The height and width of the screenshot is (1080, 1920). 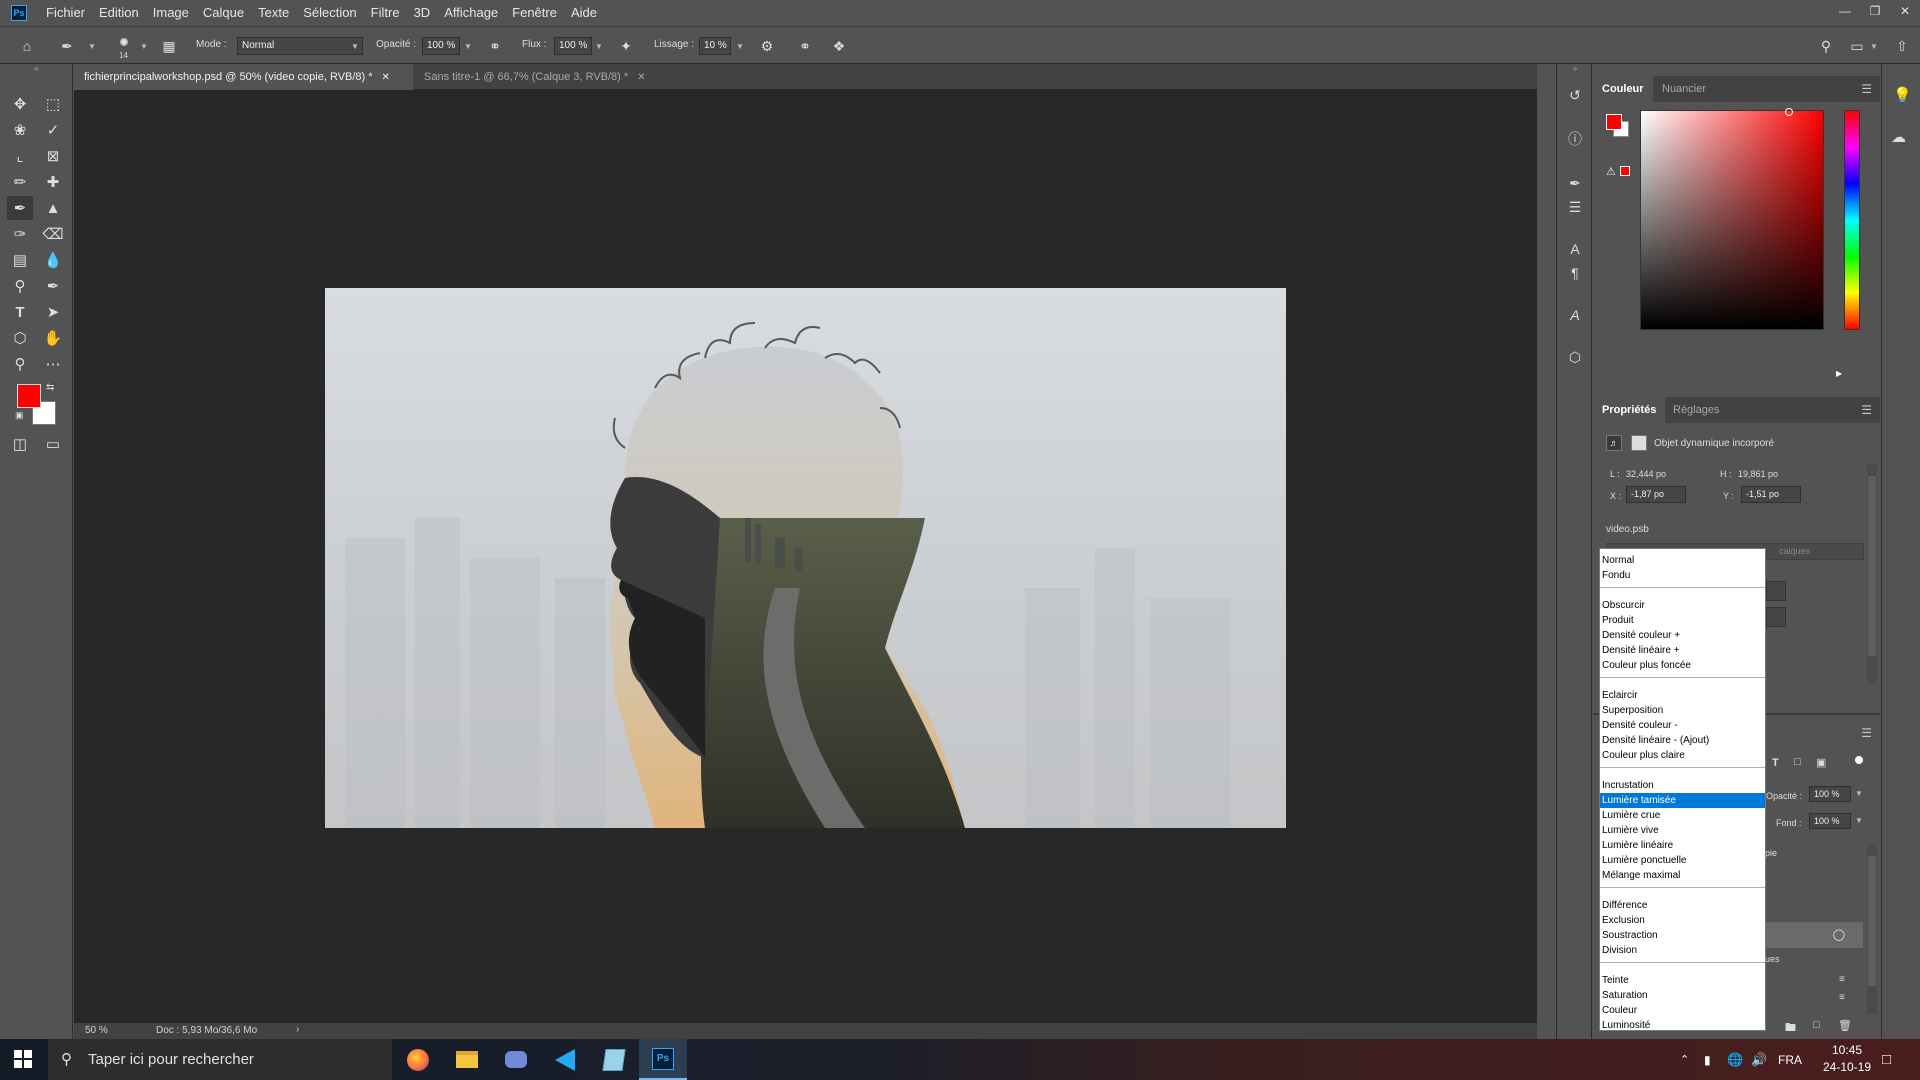 What do you see at coordinates (1682, 785) in the screenshot?
I see `blend-mode-option: Incrustation` at bounding box center [1682, 785].